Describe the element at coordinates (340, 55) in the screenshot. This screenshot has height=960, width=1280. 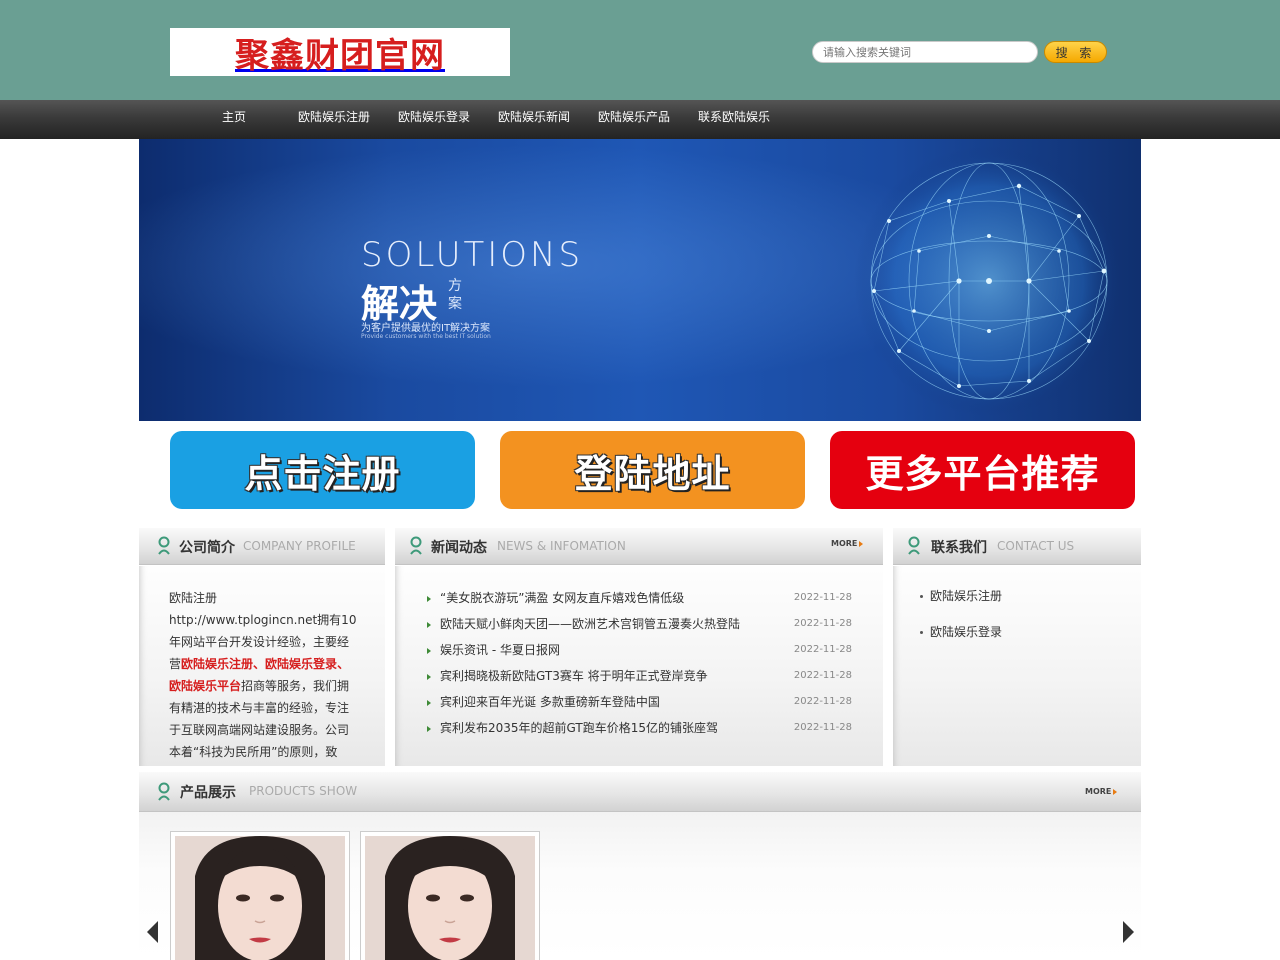
I see `logo-text: 聚鑫财团官网` at that location.